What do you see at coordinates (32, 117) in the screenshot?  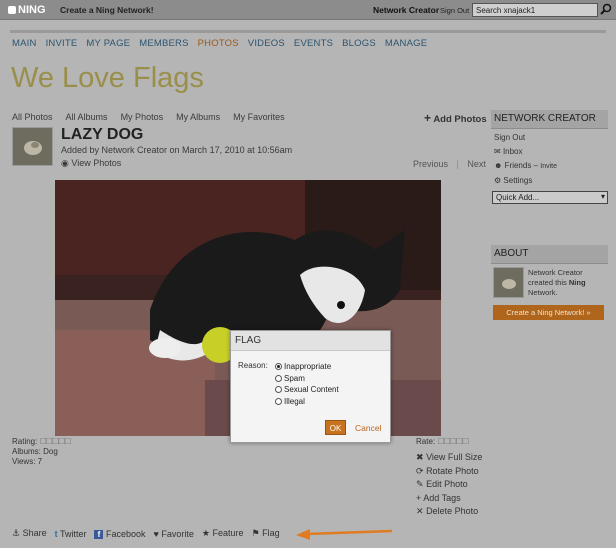 I see `tab-all-photos: All Photos` at bounding box center [32, 117].